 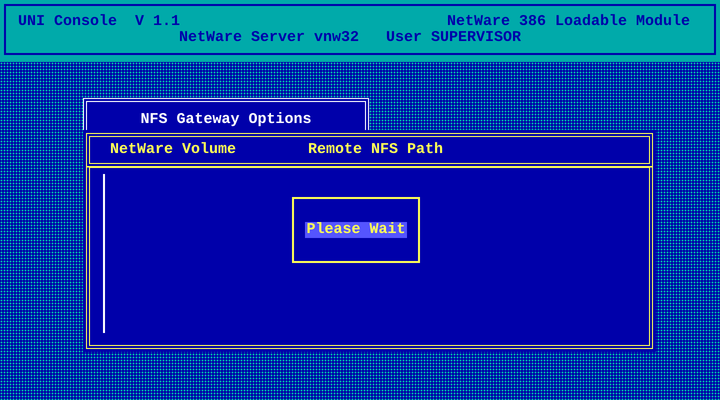 I want to click on column-header: NetWare Volume, so click(x=174, y=150).